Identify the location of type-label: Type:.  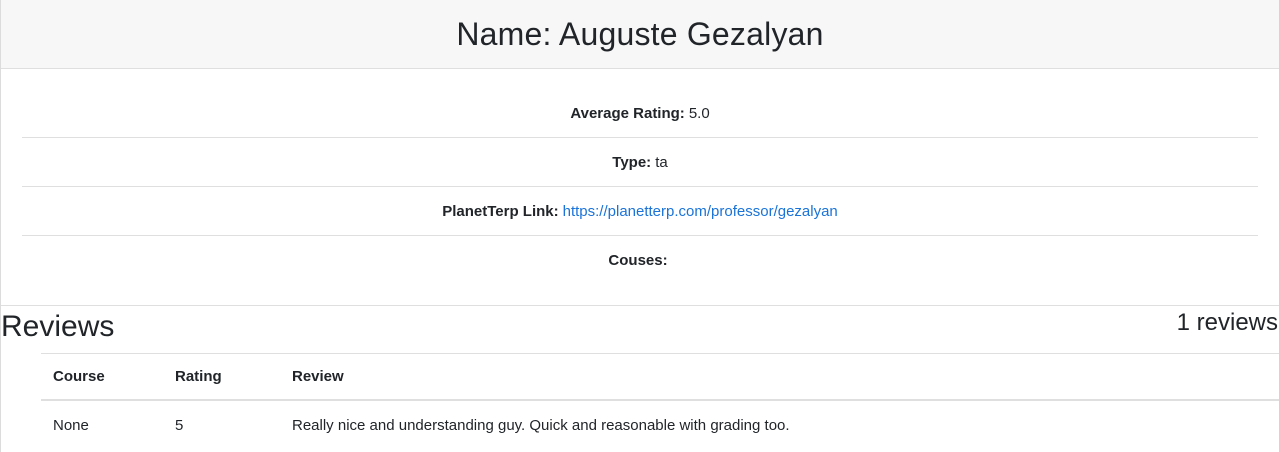
(632, 162).